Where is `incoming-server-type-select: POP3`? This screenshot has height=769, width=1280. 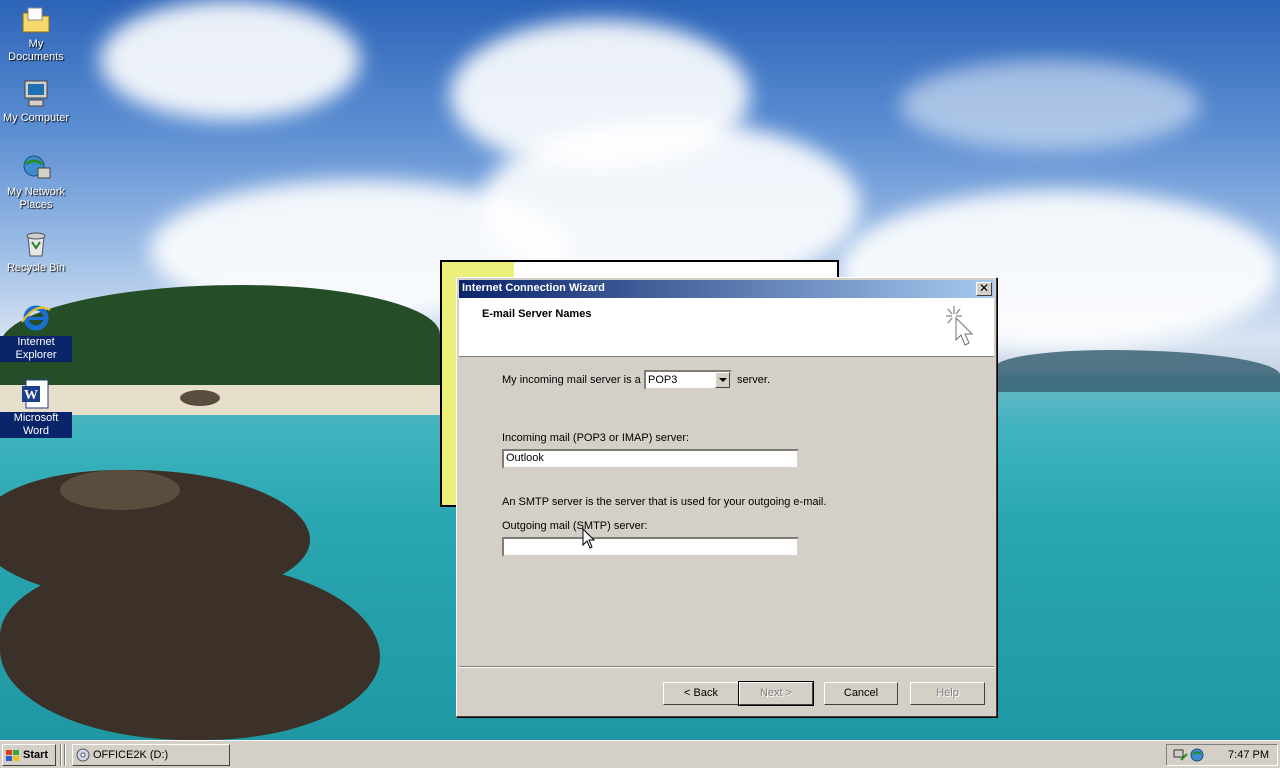
incoming-server-type-select: POP3 is located at coordinates (688, 380).